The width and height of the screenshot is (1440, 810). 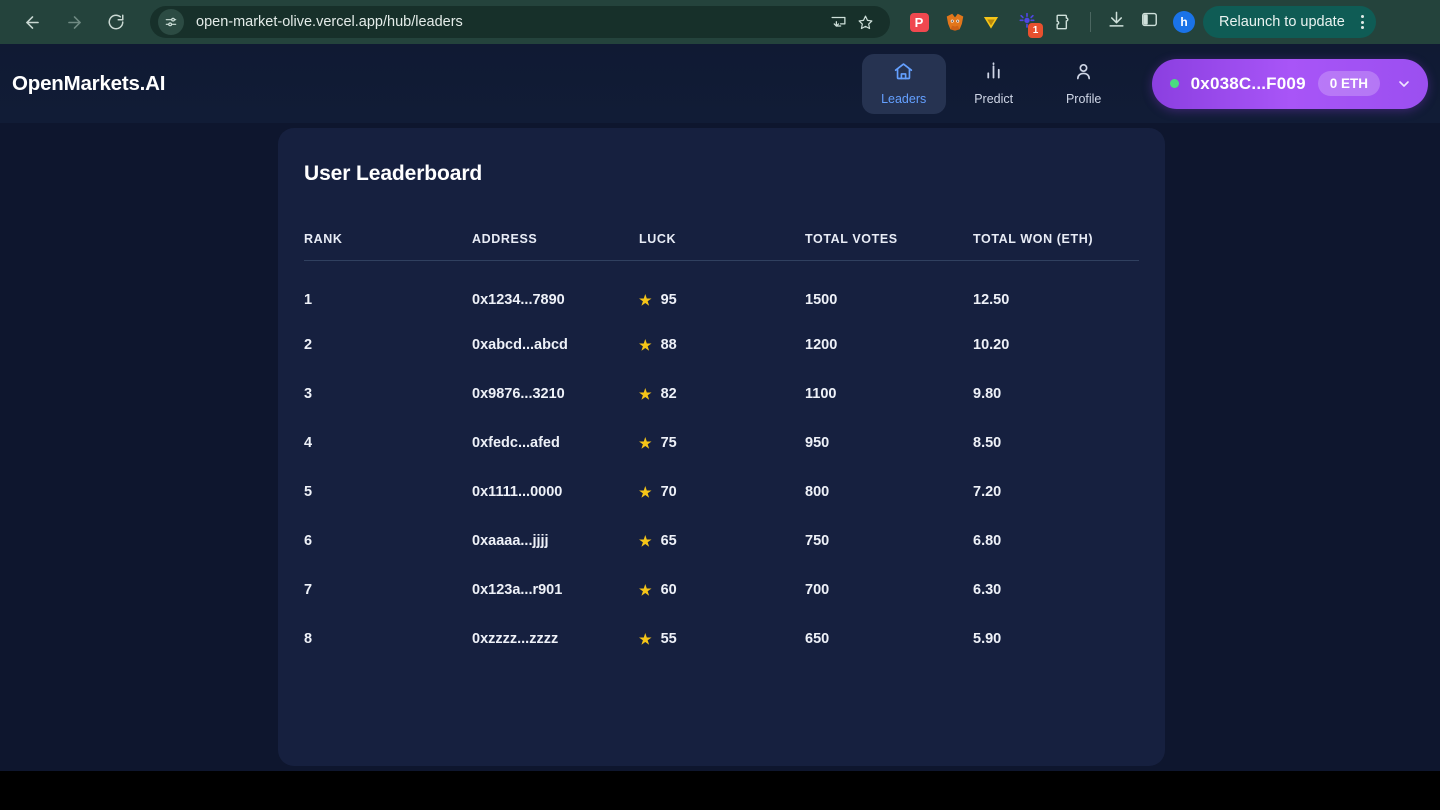 I want to click on cell-luck: ★ 75, so click(x=722, y=443).